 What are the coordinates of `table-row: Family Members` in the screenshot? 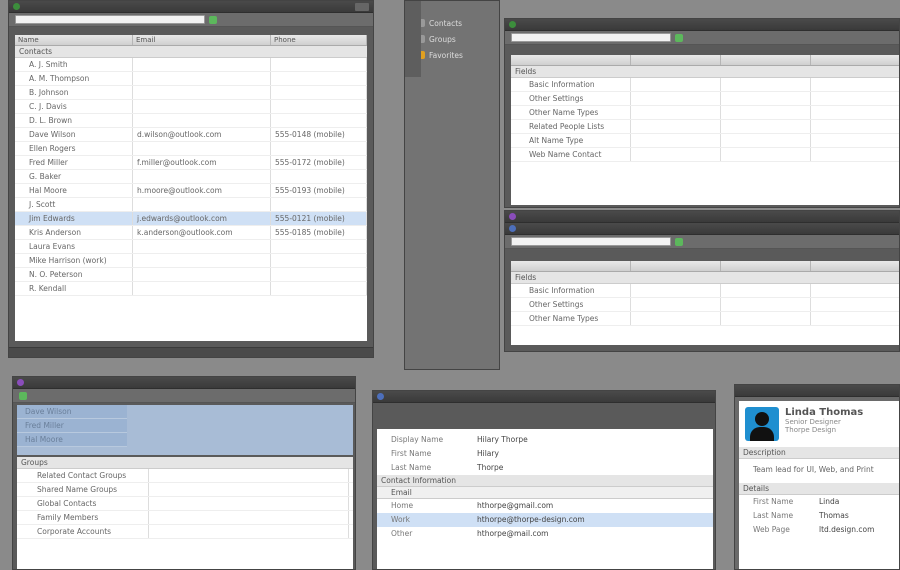 It's located at (185, 518).